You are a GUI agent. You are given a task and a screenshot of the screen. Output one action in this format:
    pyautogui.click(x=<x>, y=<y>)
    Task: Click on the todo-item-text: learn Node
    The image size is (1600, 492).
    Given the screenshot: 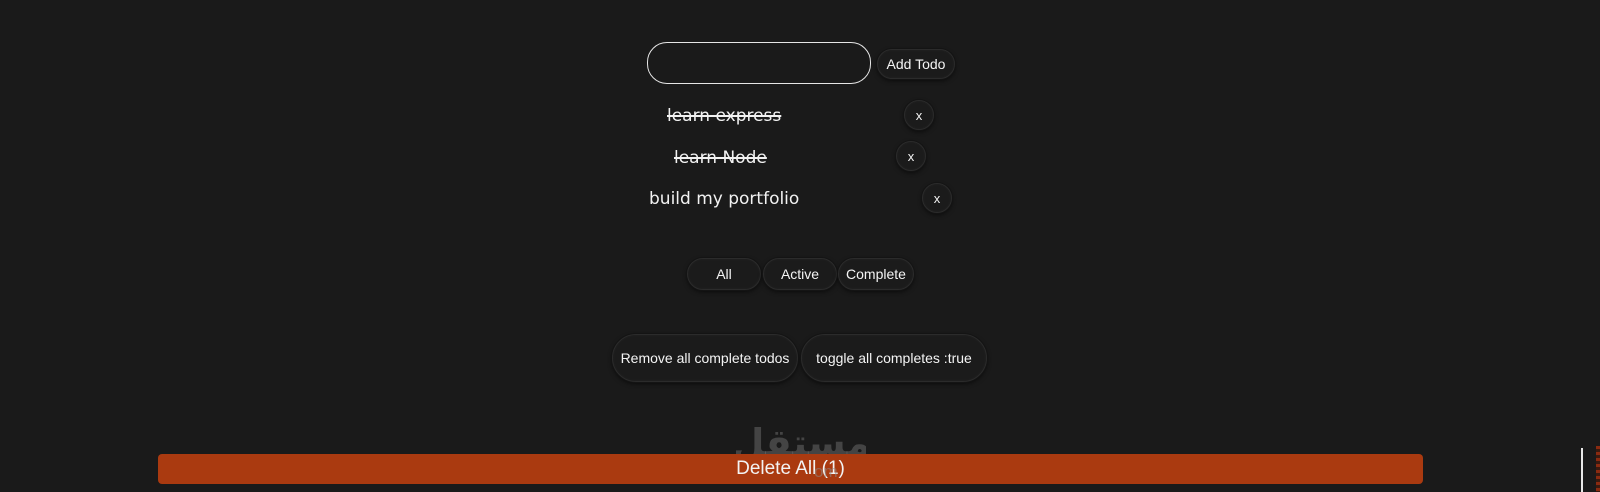 What is the action you would take?
    pyautogui.click(x=720, y=158)
    